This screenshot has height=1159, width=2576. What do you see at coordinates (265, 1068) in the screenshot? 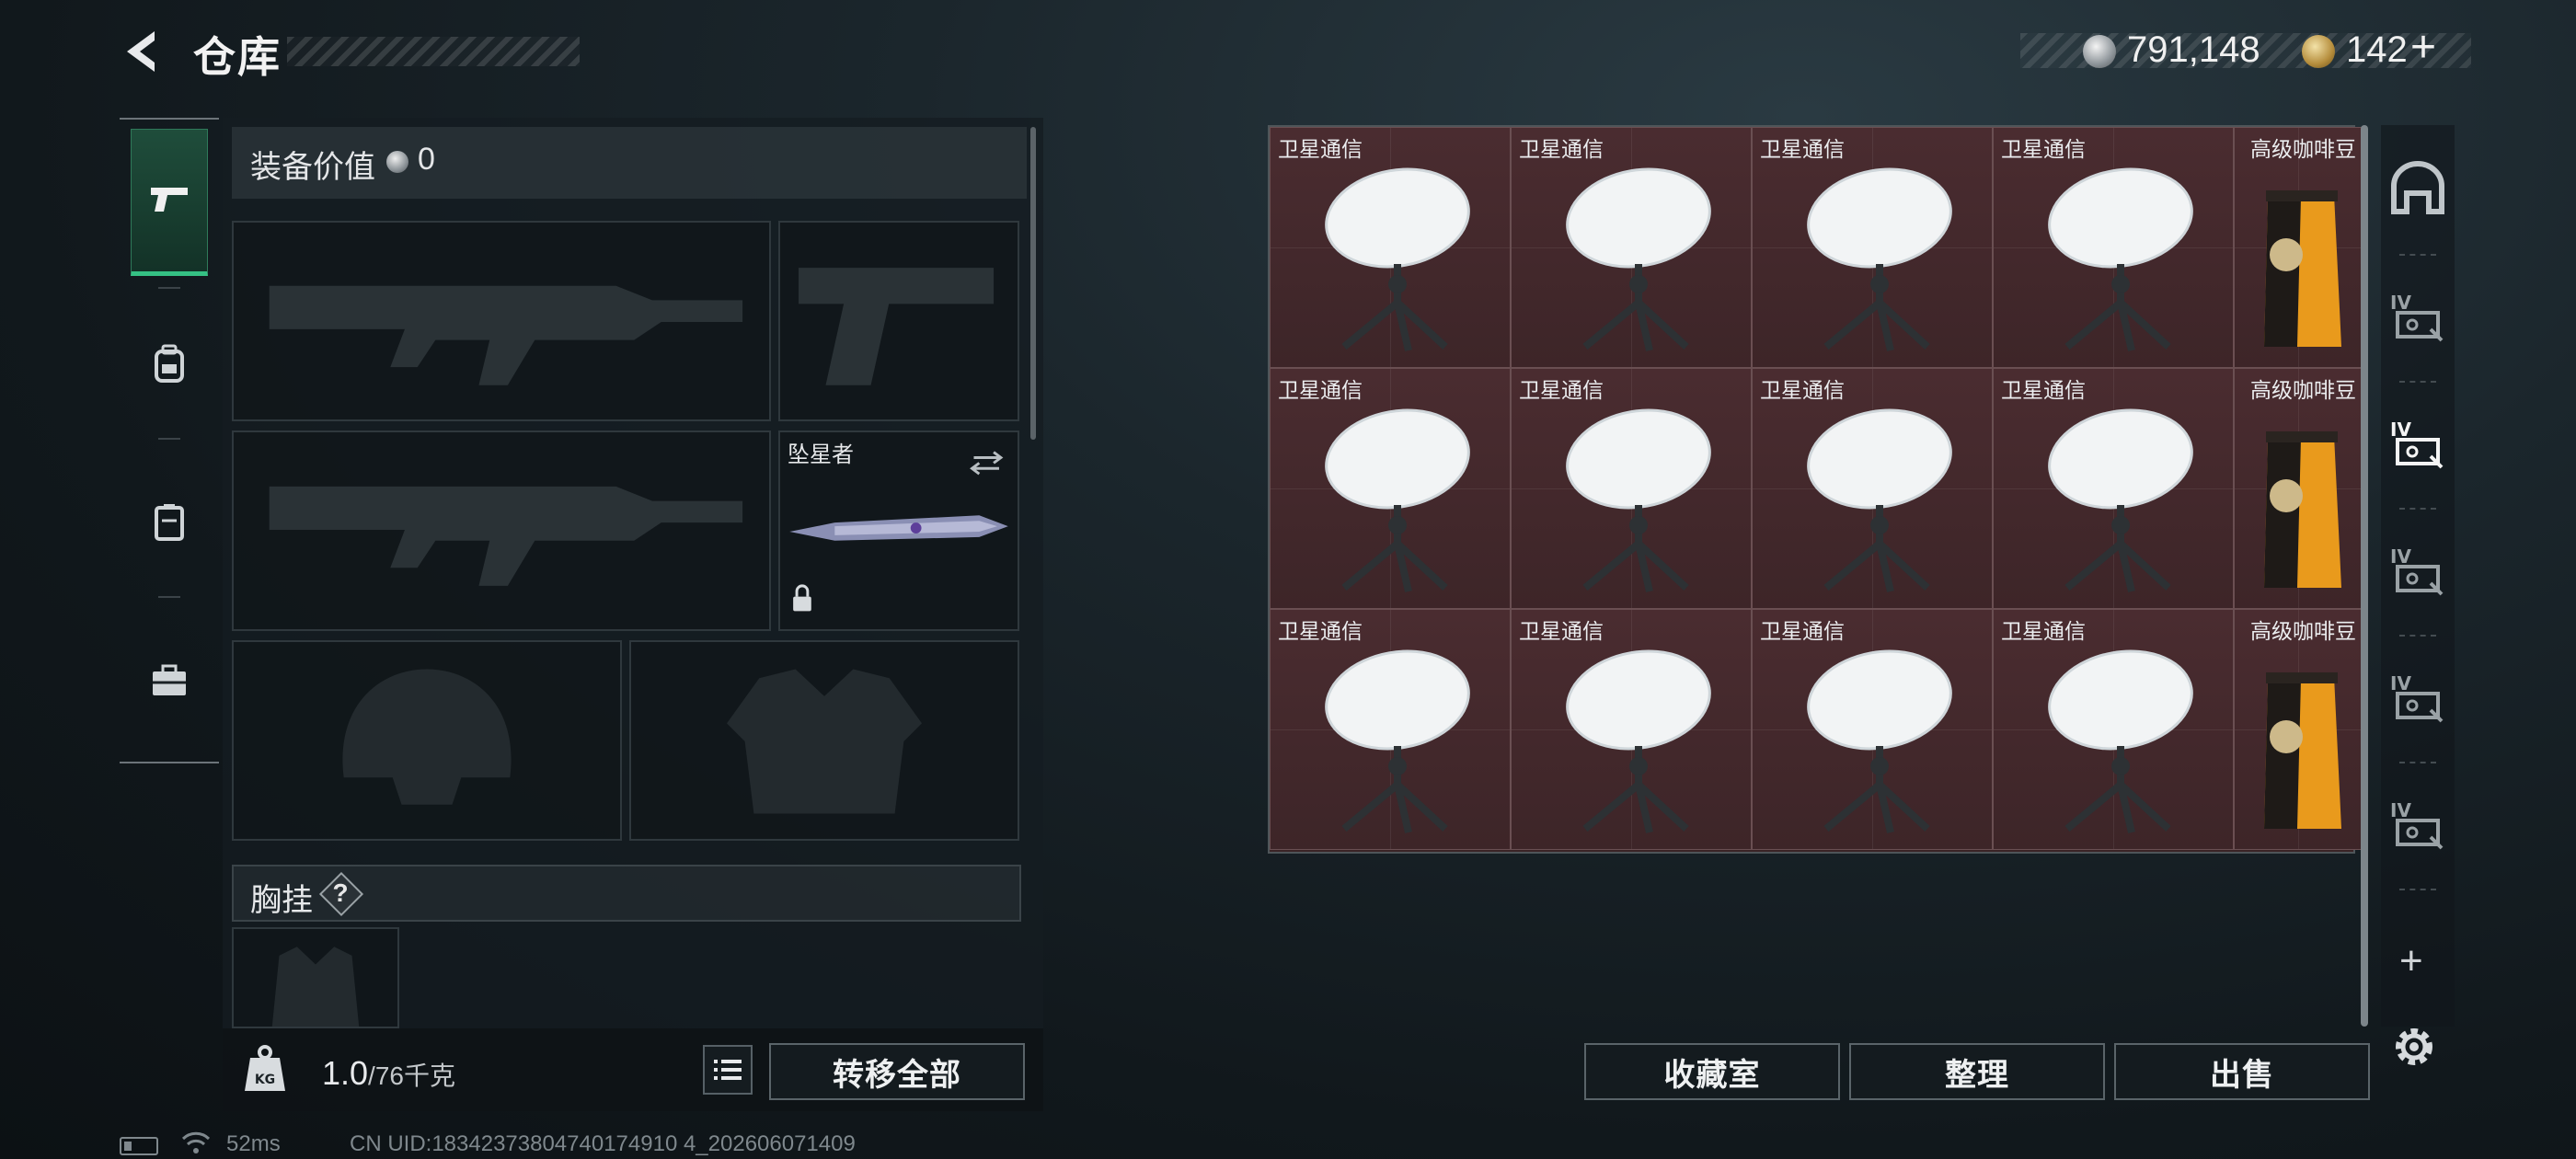
I see `weight-kg-icon: KG` at bounding box center [265, 1068].